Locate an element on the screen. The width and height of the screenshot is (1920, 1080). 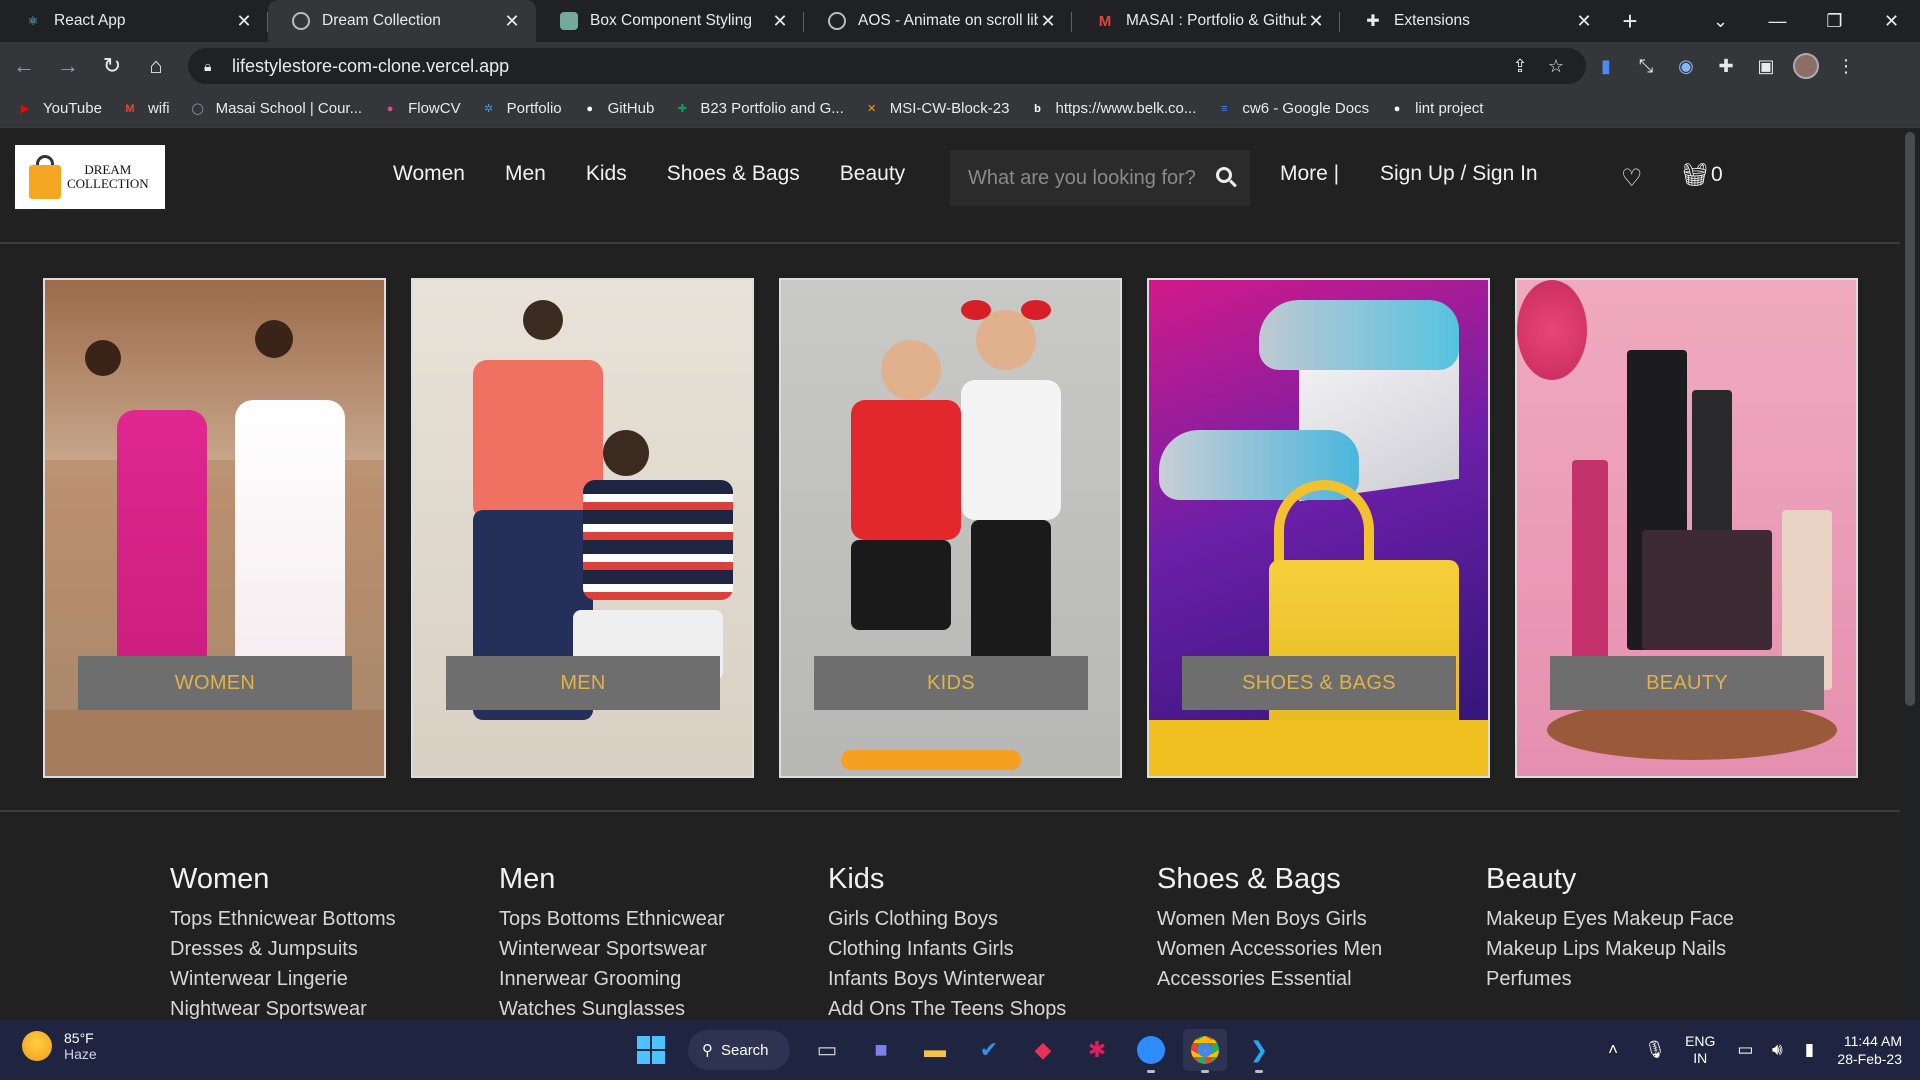
card-label-men: MEN is located at coordinates (583, 683).